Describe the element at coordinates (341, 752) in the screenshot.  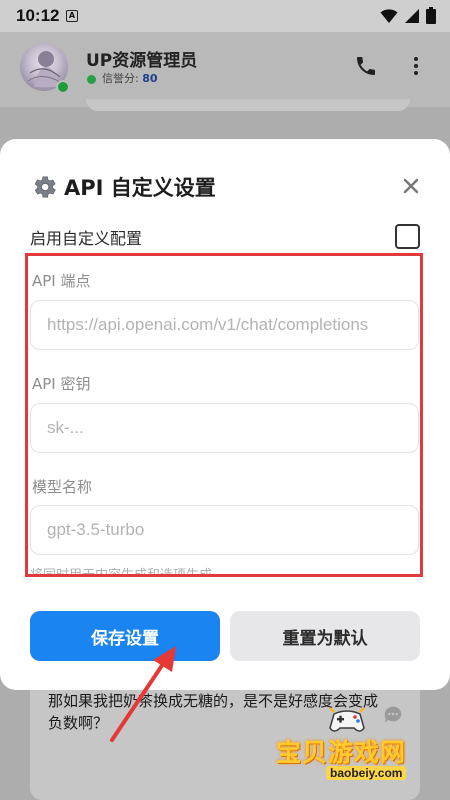
I see `watermark-title: 宝贝游戏网` at that location.